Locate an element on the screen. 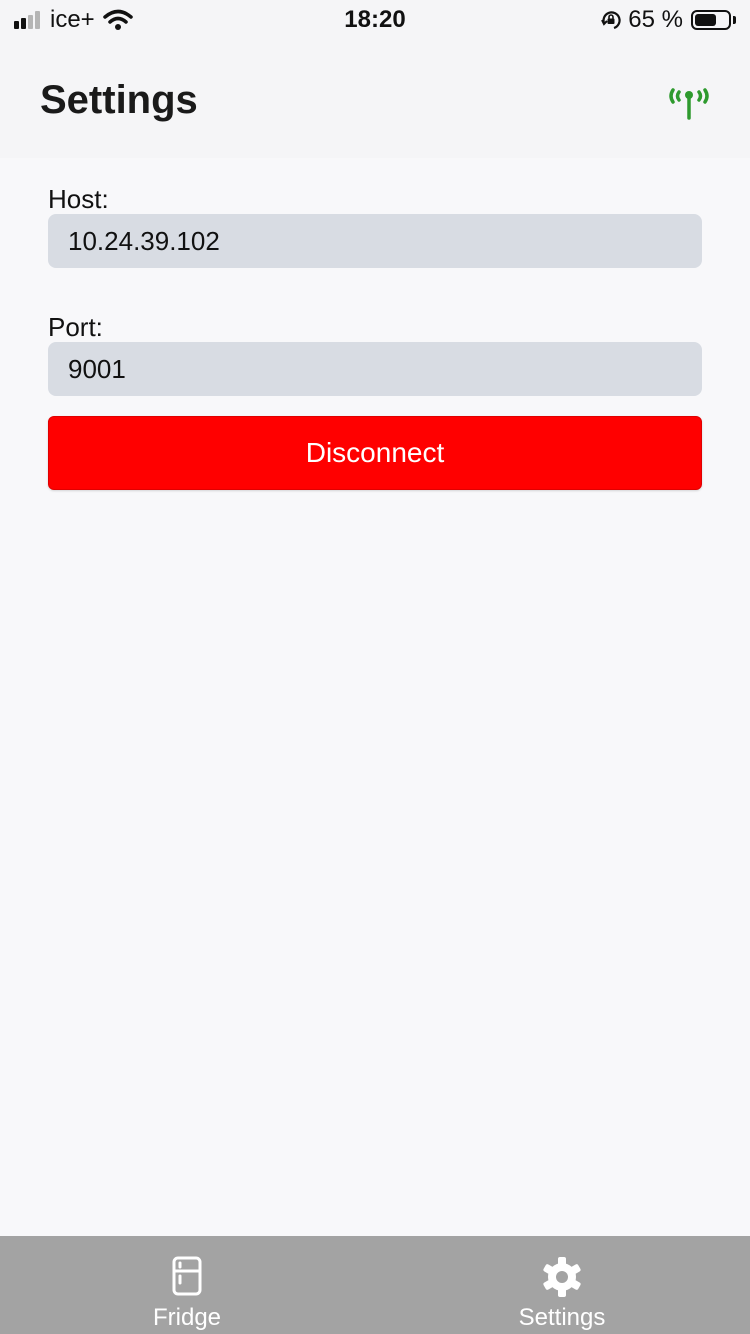 The height and width of the screenshot is (1334, 750). tab-fridge: Fridge is located at coordinates (187, 1285).